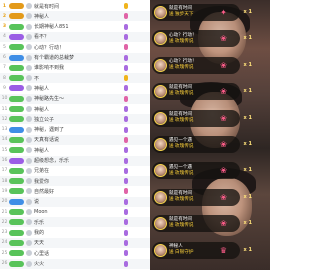 The width and height of the screenshot is (320, 270). I want to click on username: 心里话, so click(78, 253).